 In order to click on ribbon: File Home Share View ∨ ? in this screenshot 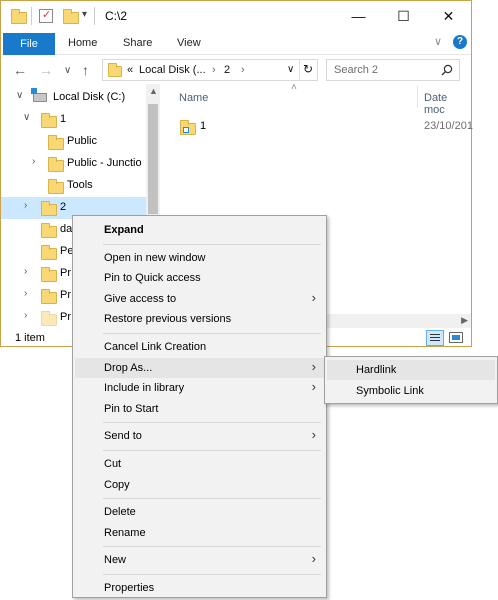, I will do `click(236, 43)`.